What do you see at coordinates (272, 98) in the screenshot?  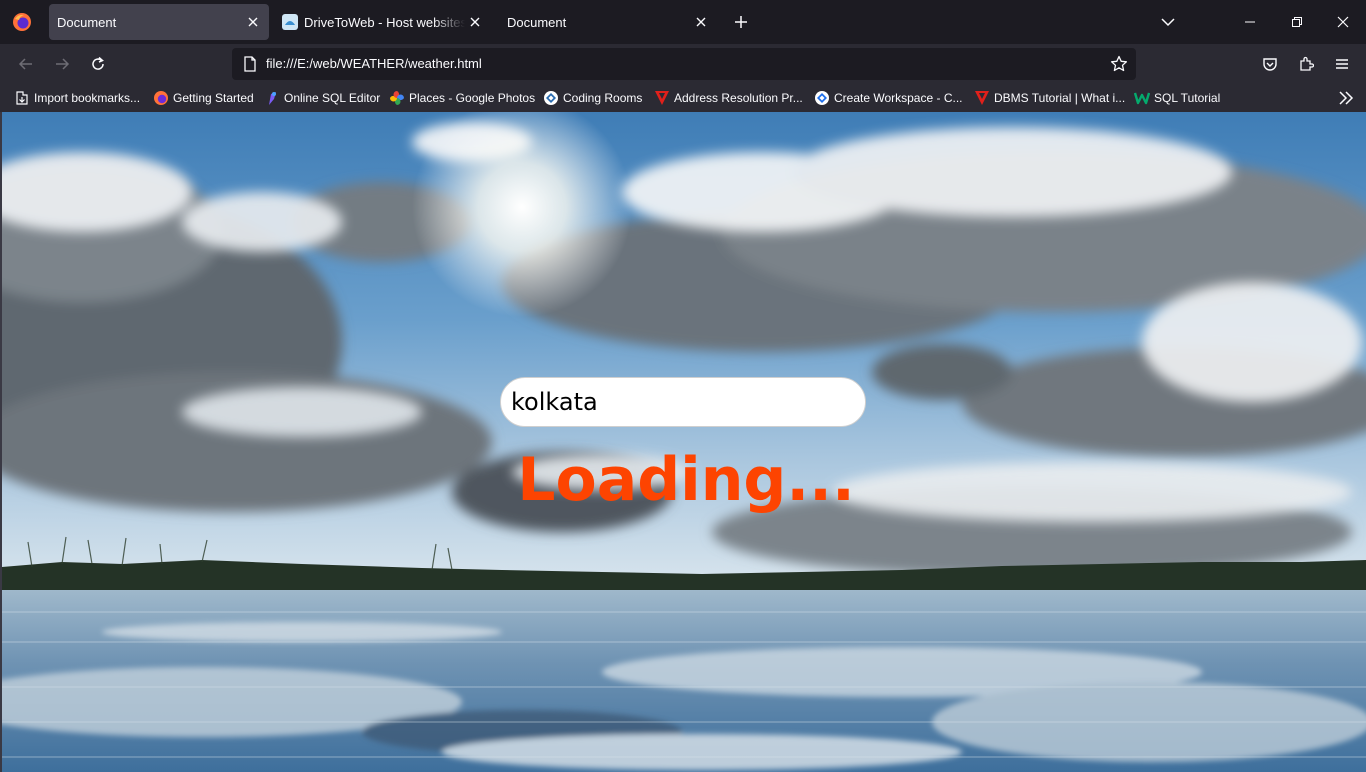 I see `sql-editor-icon` at bounding box center [272, 98].